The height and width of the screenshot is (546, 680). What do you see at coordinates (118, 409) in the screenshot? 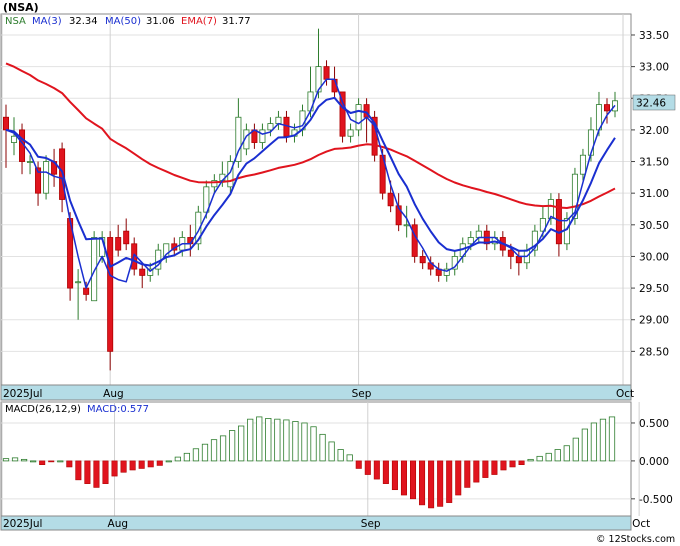
I see `macd-legend-value: MACD:0.577` at bounding box center [118, 409].